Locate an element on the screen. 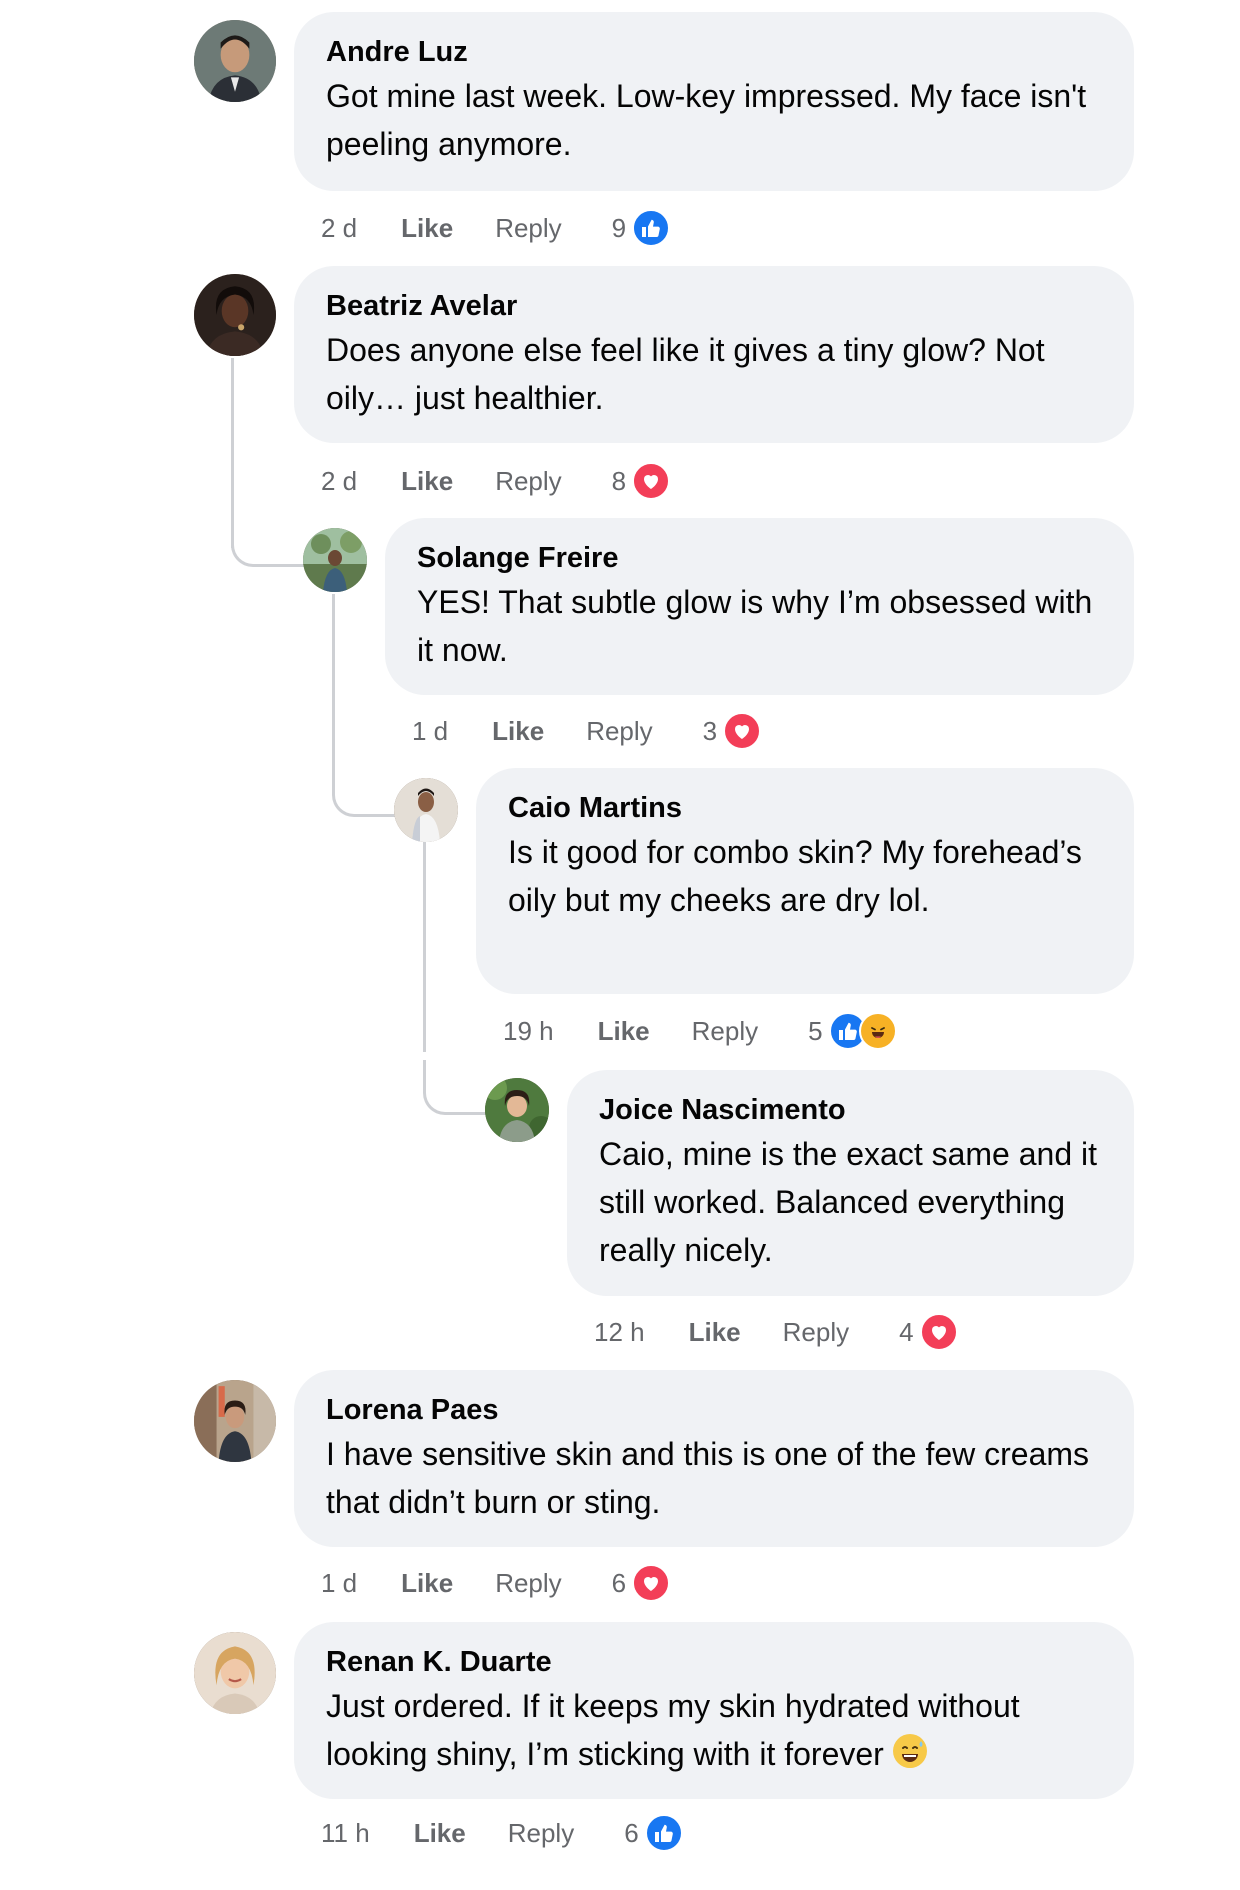 The image size is (1240, 1890). reaction-count: 5 is located at coordinates (815, 1031).